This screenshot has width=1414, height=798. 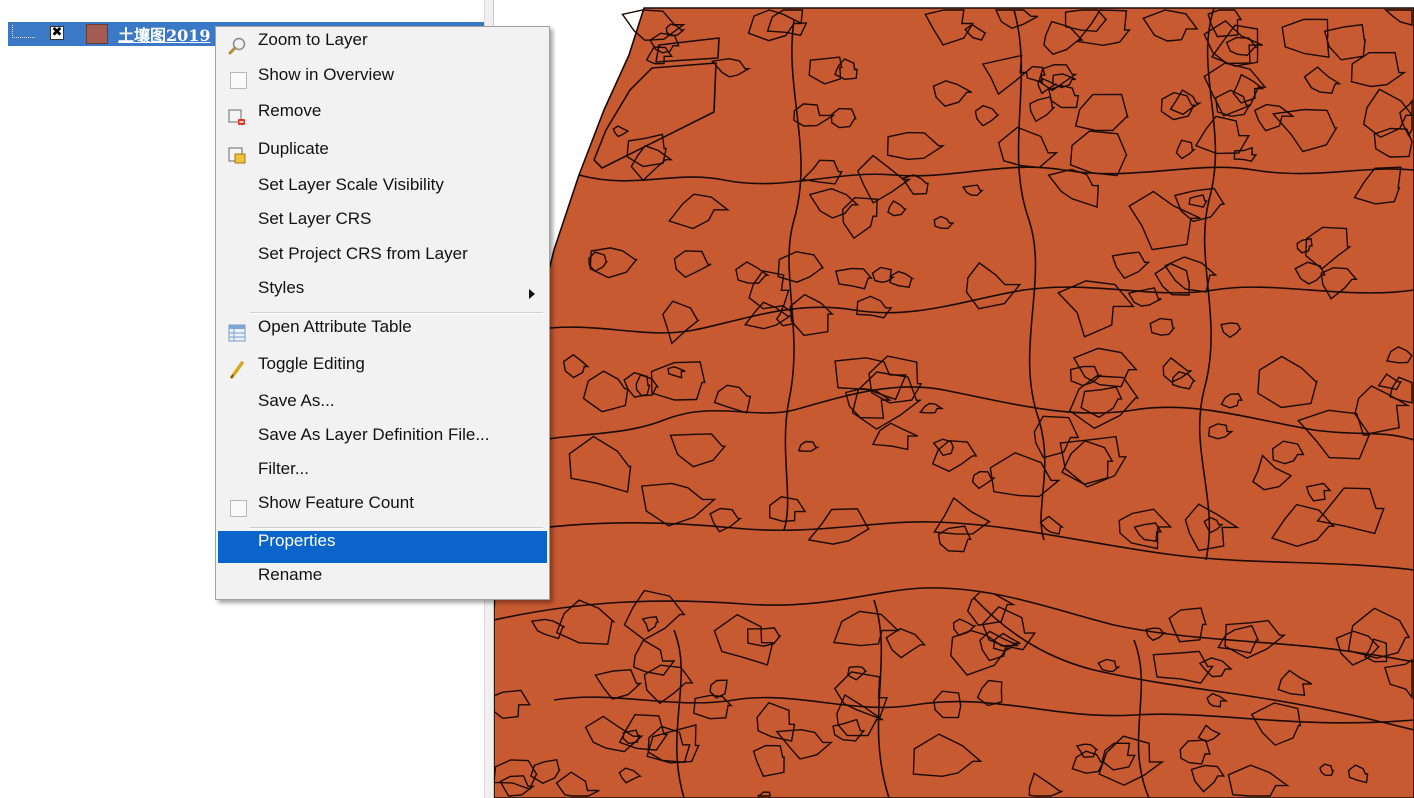 I want to click on menu-item-label: Zoom to Layer, so click(x=313, y=39).